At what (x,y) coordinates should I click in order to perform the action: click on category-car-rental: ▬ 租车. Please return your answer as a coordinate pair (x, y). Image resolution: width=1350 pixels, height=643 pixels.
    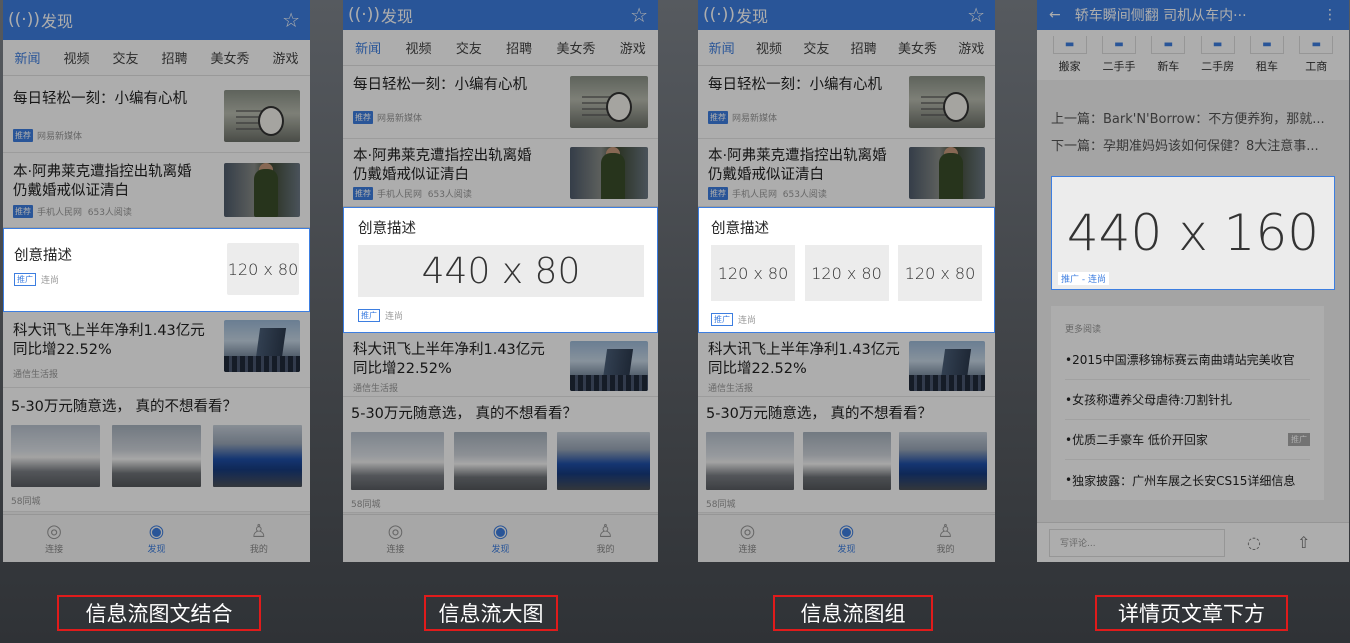
    Looking at the image, I should click on (1266, 55).